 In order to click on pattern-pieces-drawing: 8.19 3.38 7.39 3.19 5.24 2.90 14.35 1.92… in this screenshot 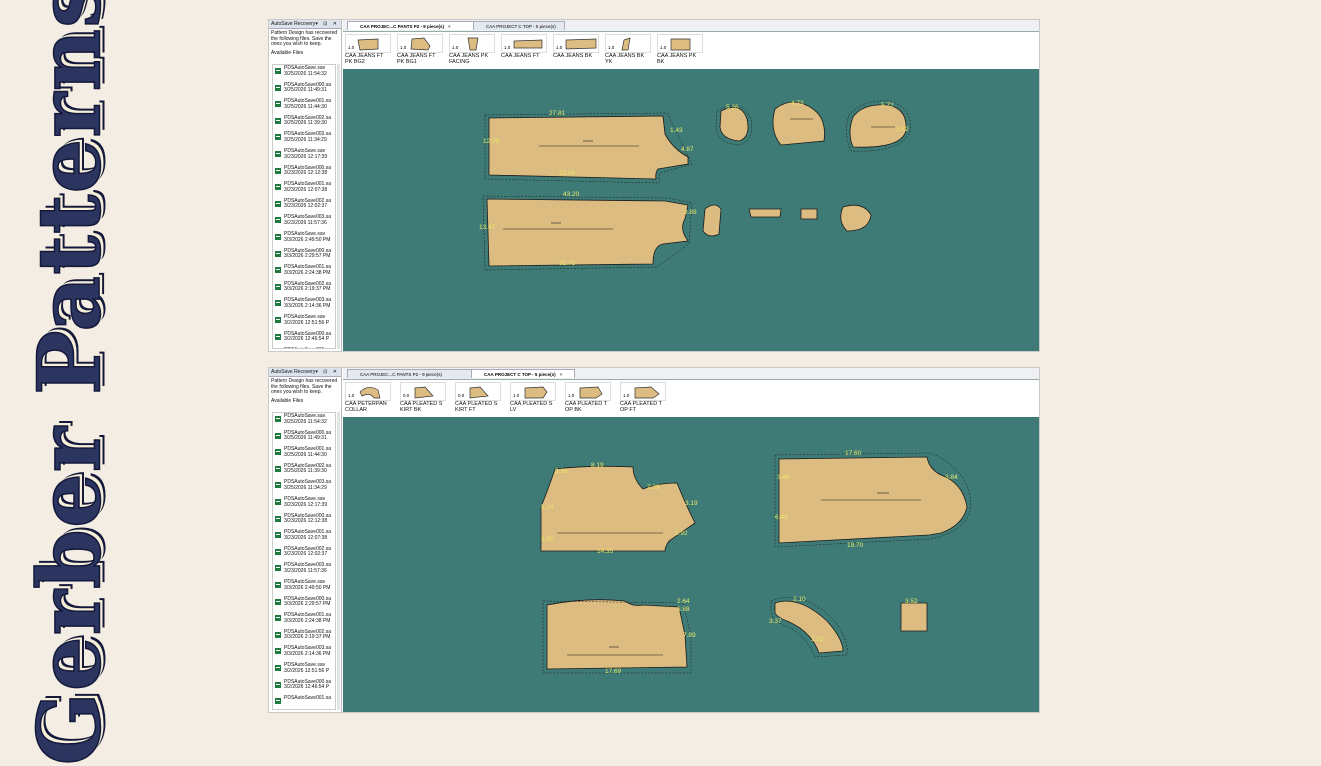, I will do `click(756, 562)`.